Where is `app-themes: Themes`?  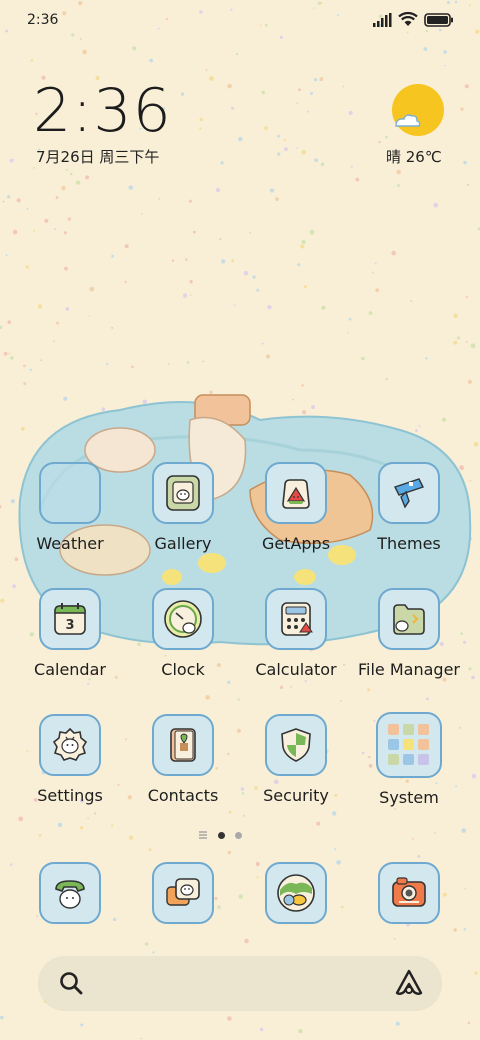 app-themes: Themes is located at coordinates (409, 507).